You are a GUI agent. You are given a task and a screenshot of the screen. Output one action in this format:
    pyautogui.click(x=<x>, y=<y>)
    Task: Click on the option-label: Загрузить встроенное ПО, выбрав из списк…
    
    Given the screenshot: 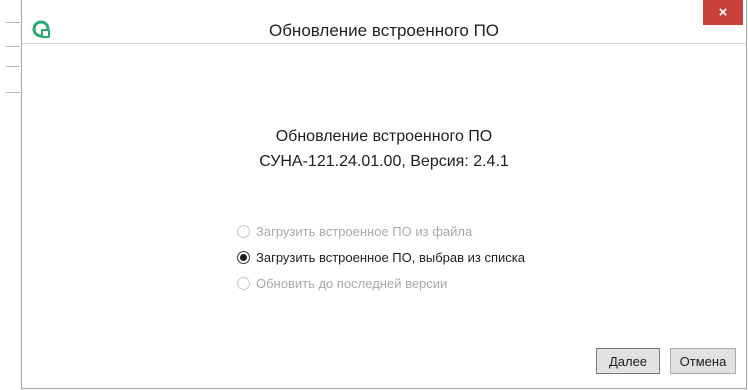 What is the action you would take?
    pyautogui.click(x=390, y=257)
    